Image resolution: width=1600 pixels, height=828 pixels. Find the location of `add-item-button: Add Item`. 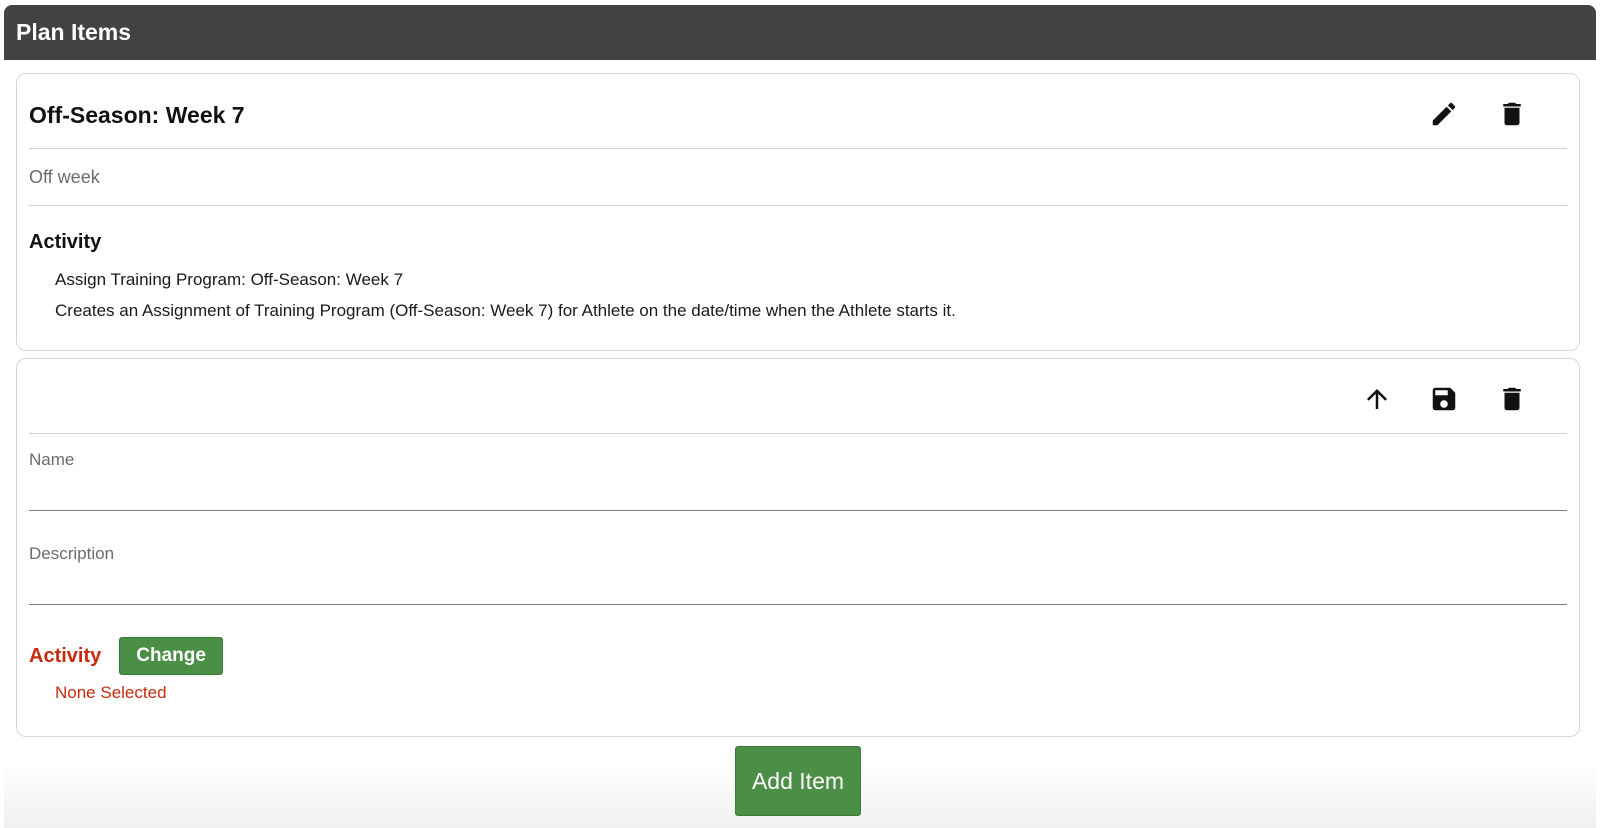

add-item-button: Add Item is located at coordinates (798, 781).